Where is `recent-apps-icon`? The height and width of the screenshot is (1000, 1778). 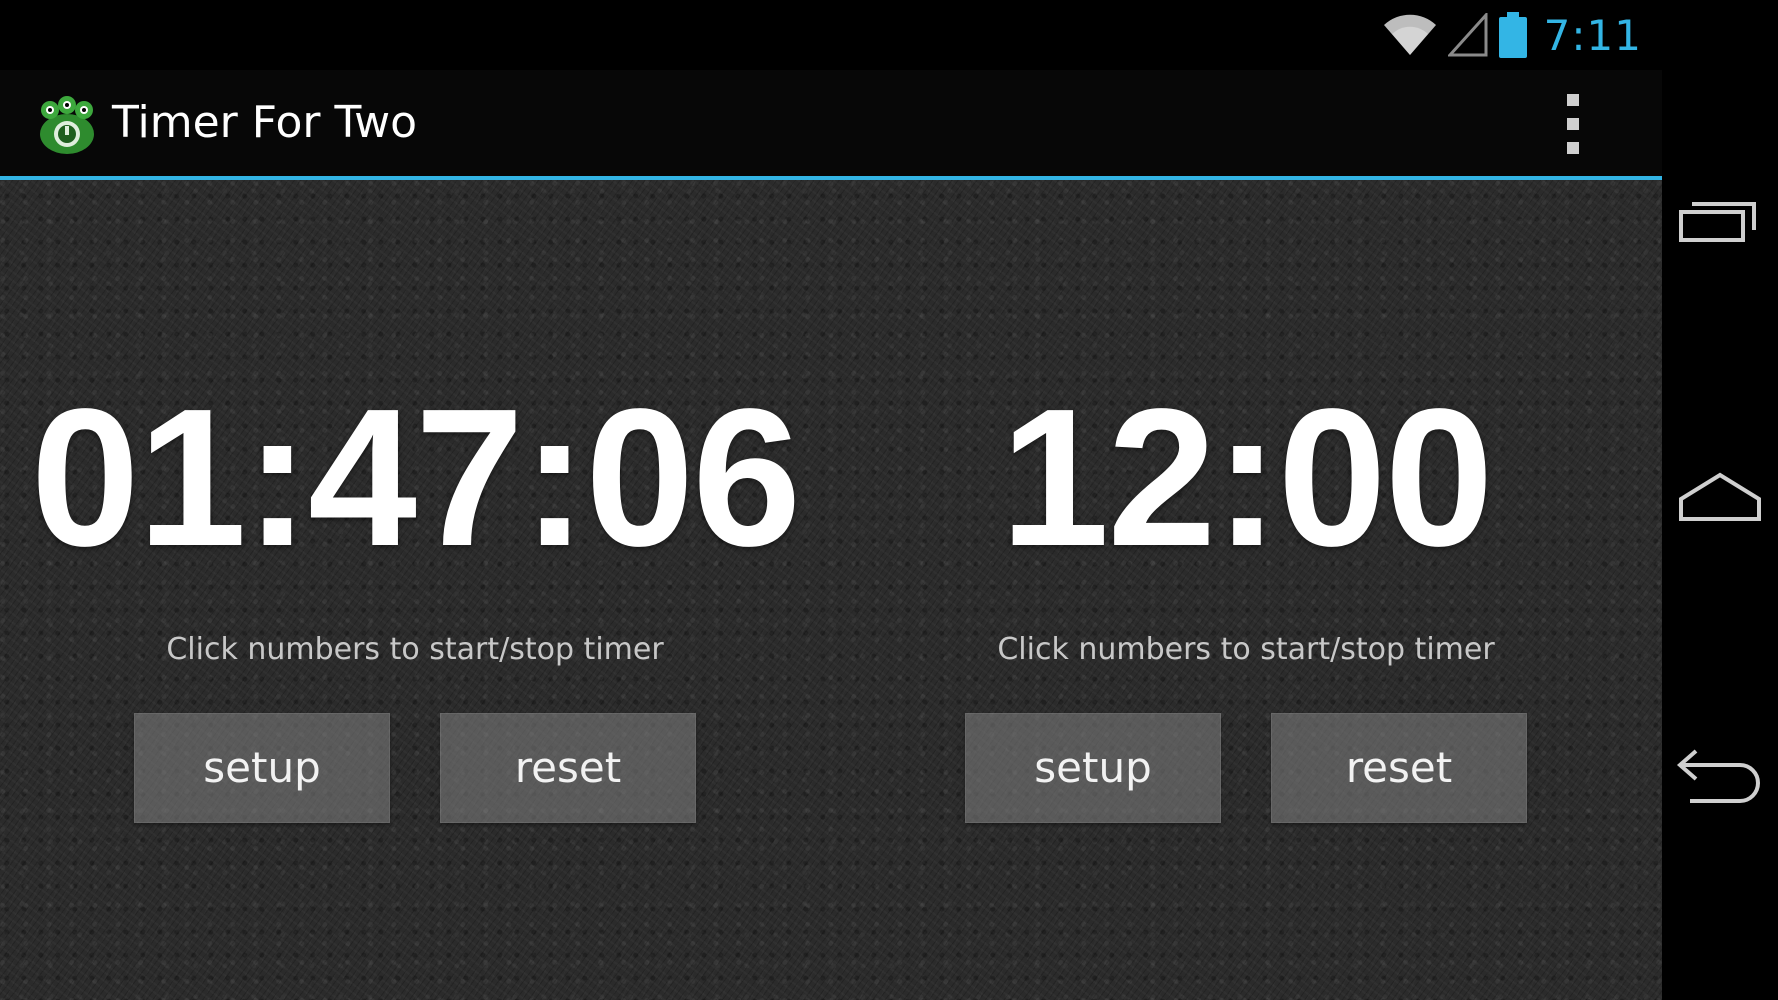 recent-apps-icon is located at coordinates (1720, 221).